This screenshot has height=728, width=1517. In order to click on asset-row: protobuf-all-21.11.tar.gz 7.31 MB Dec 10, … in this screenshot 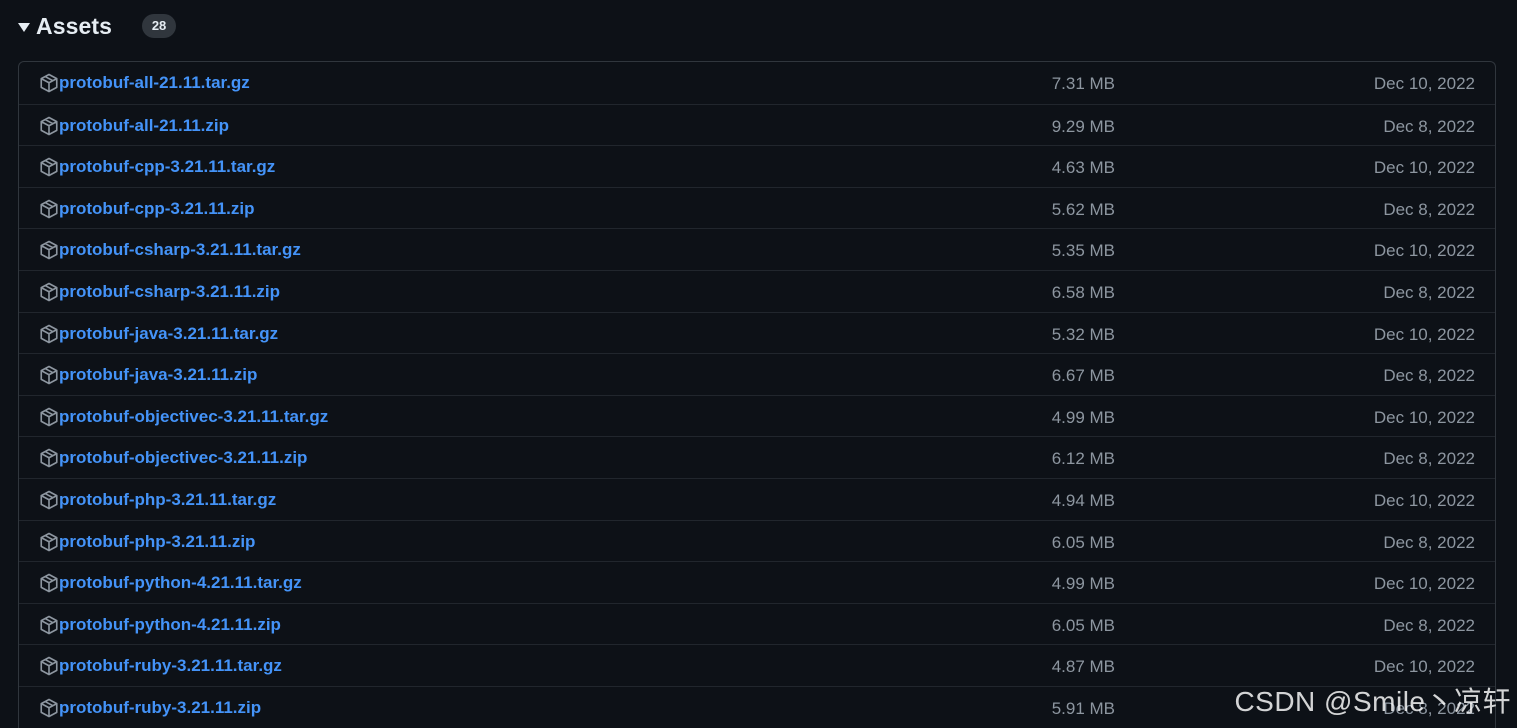, I will do `click(757, 83)`.